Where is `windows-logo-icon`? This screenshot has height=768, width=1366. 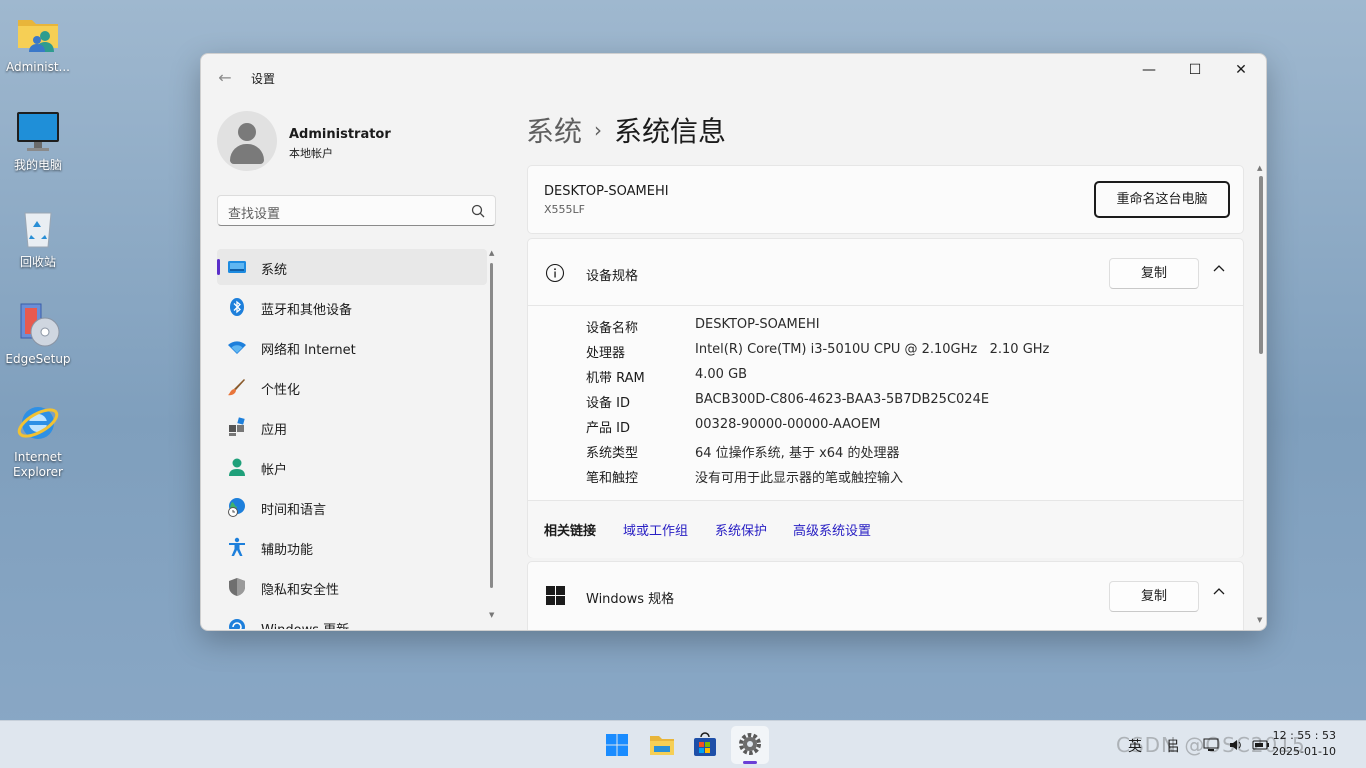 windows-logo-icon is located at coordinates (556, 596).